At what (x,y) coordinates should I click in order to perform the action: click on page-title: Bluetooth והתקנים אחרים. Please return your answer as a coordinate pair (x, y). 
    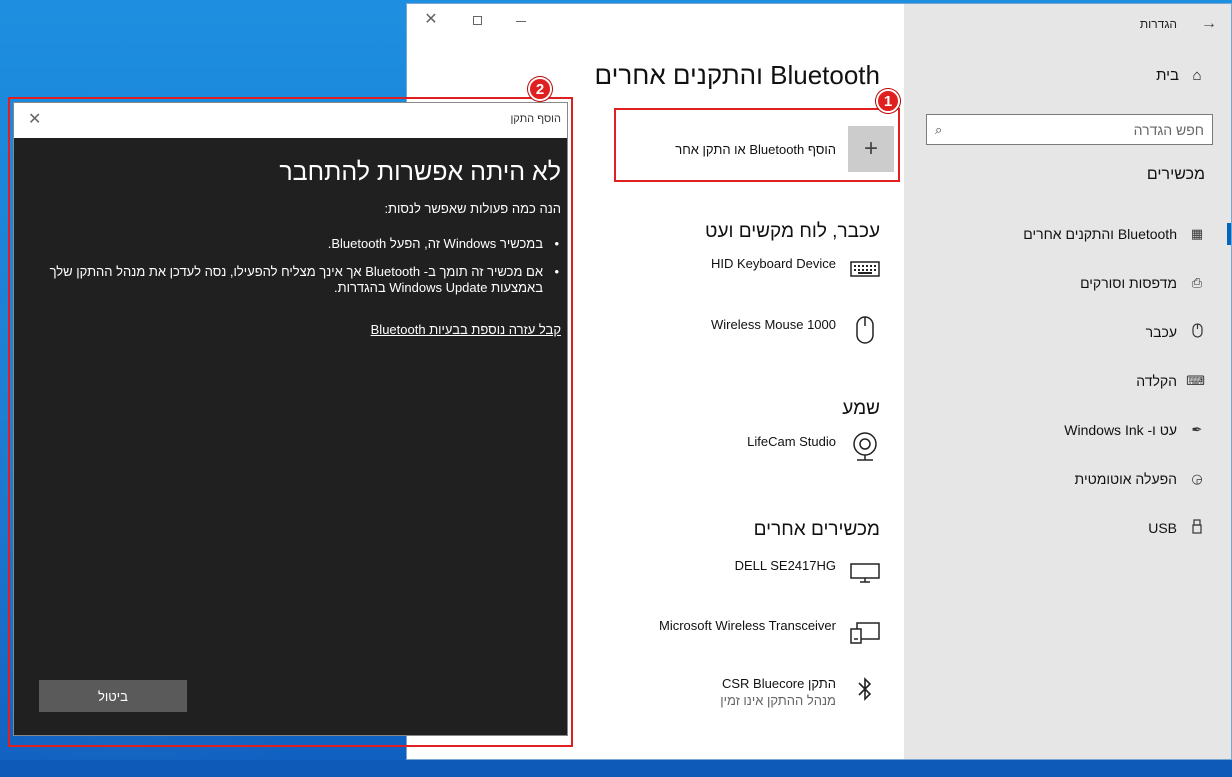
    Looking at the image, I should click on (737, 75).